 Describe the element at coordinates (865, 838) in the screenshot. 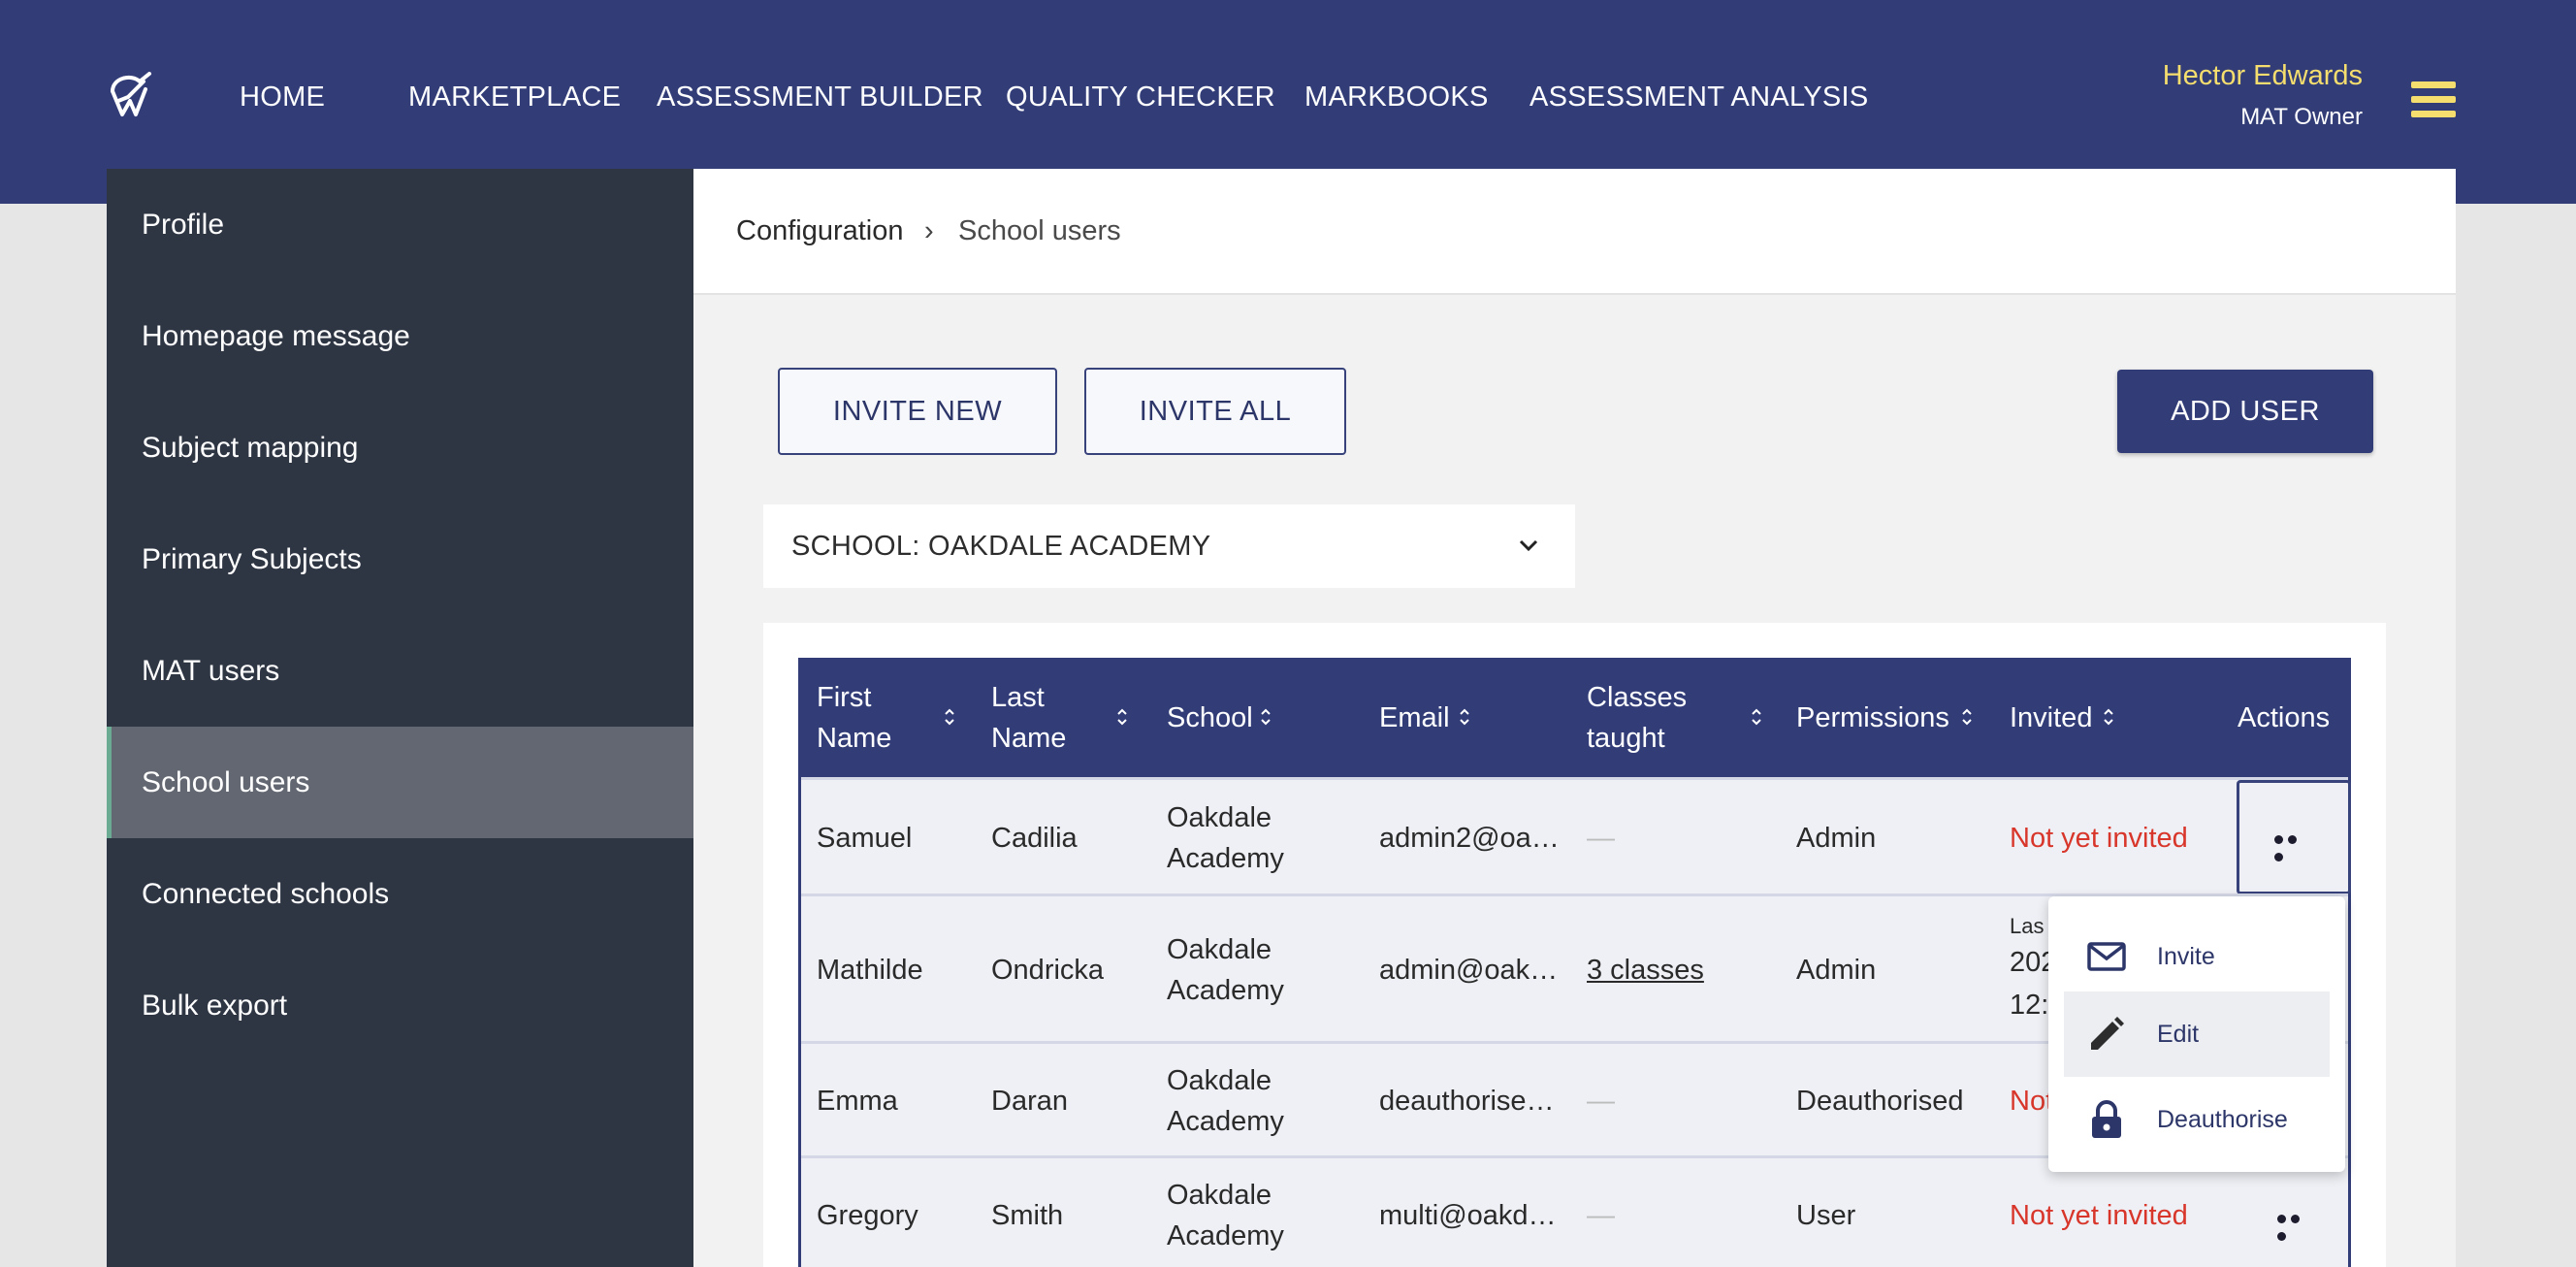

I see `cell-first-name: Samuel` at that location.